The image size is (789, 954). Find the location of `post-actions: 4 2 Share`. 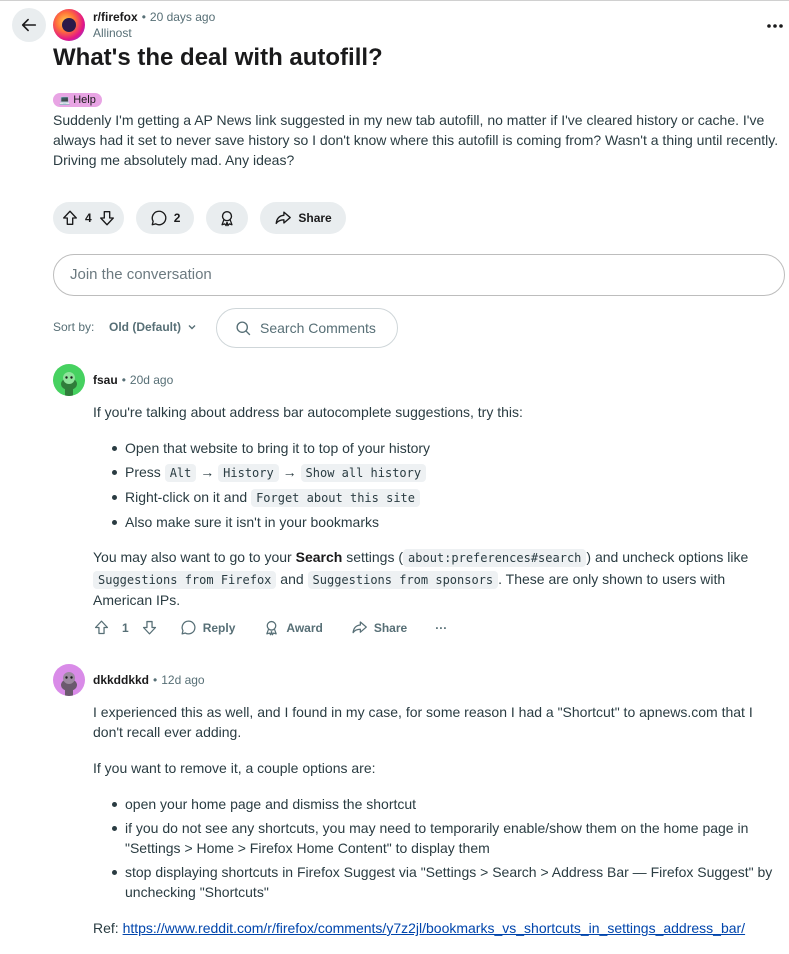

post-actions: 4 2 Share is located at coordinates (199, 218).